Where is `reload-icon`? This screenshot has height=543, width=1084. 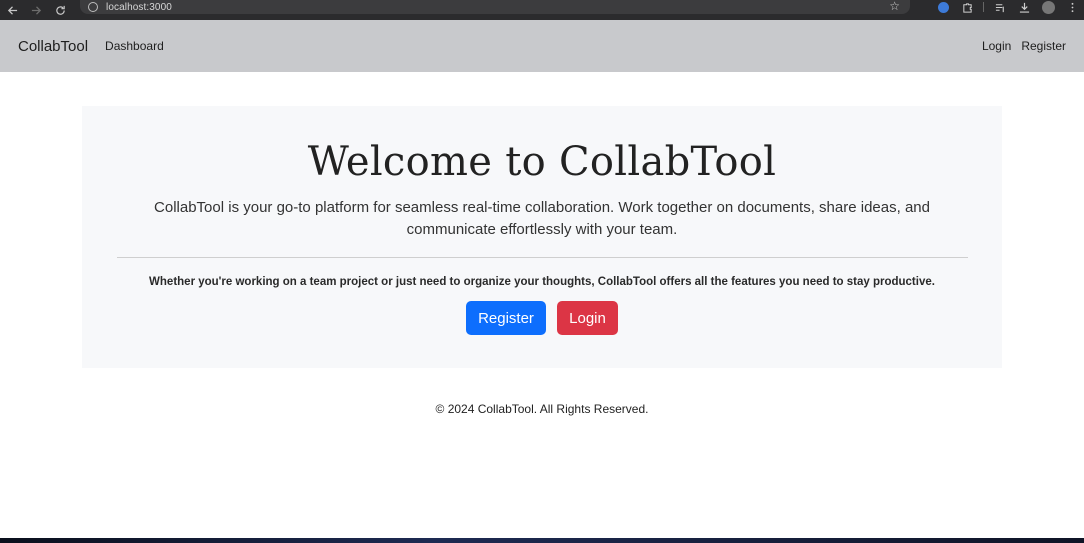
reload-icon is located at coordinates (60, 10).